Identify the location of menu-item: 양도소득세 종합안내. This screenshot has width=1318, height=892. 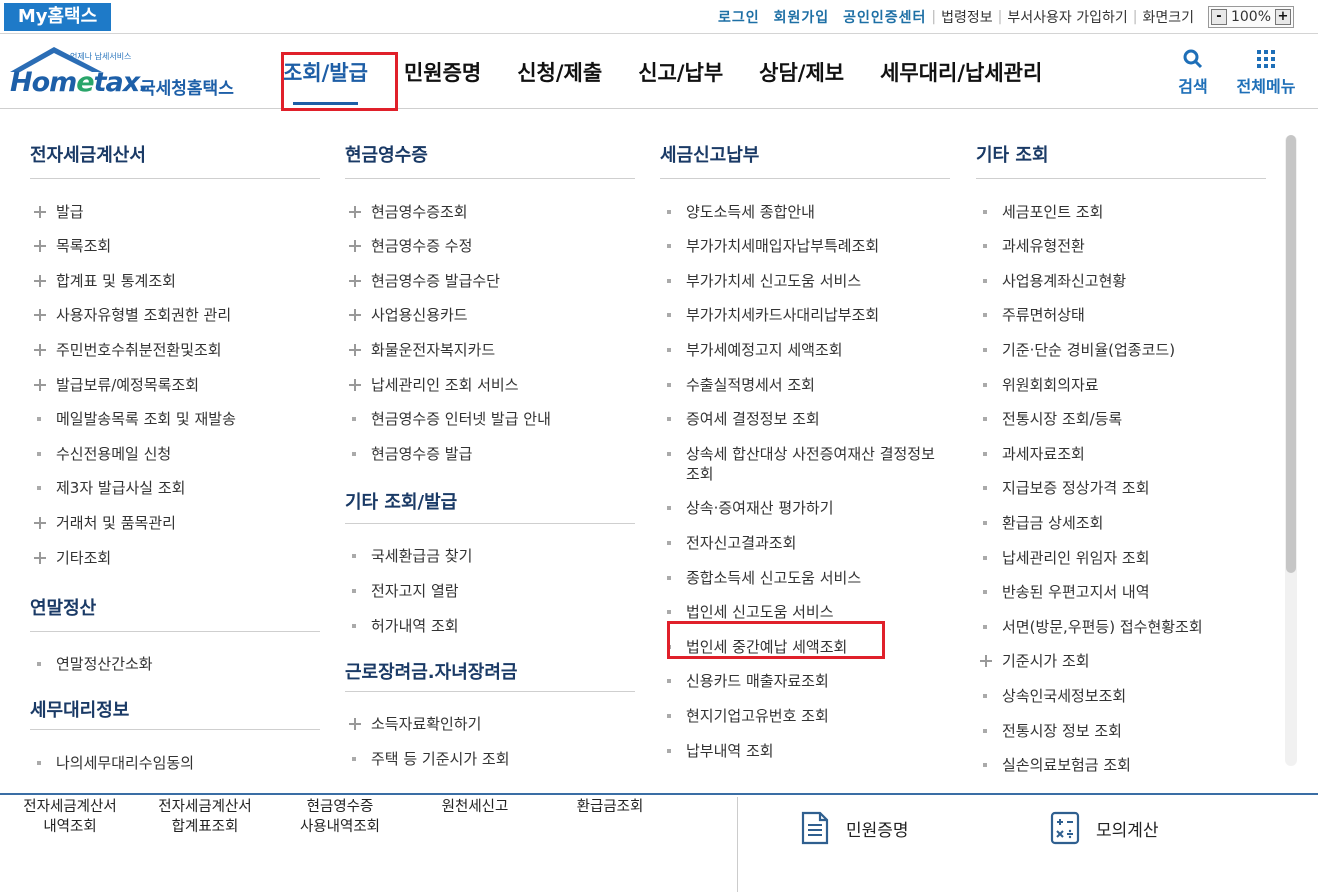
(805, 212).